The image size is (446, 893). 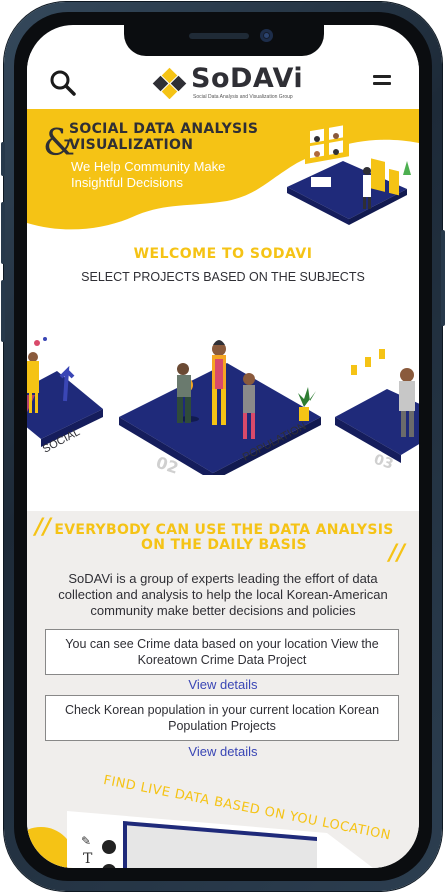 I want to click on svg-text: T, so click(x=88, y=859).